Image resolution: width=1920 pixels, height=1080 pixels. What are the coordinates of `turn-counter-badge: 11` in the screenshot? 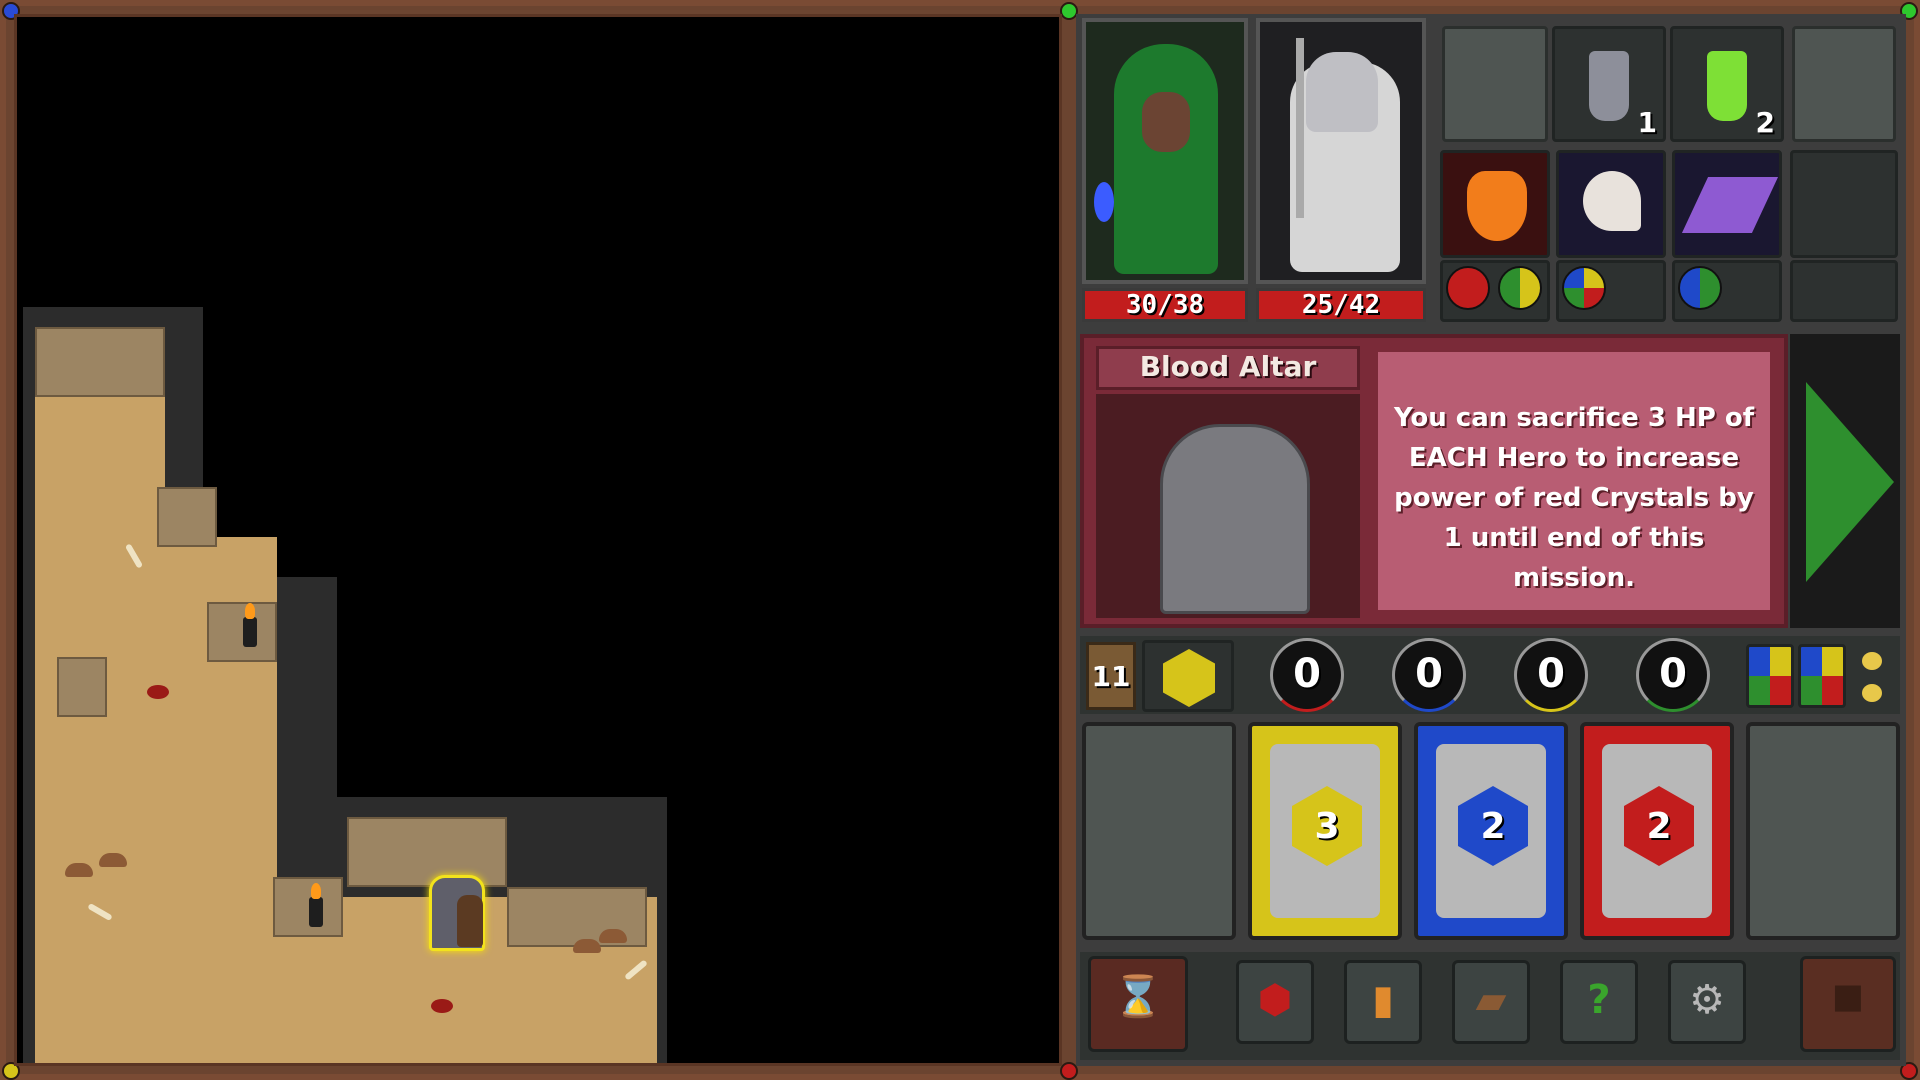 It's located at (1111, 676).